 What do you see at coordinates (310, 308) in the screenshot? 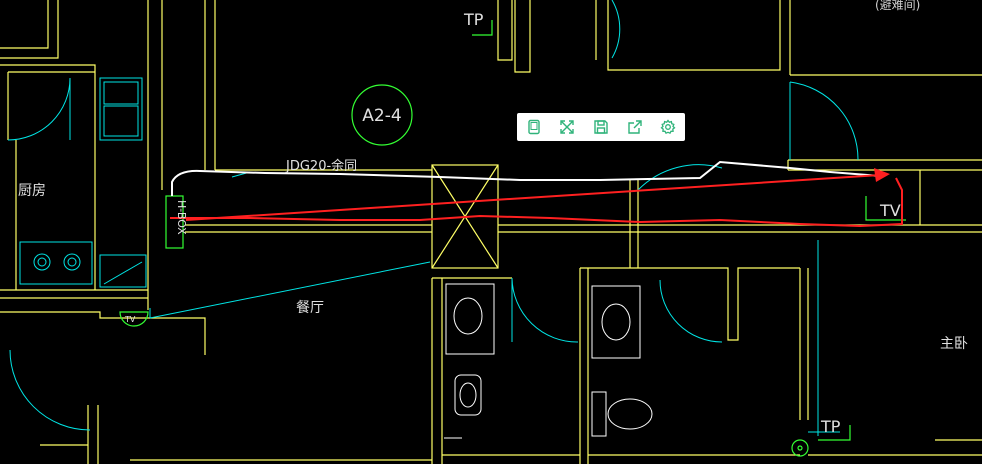
I see `dining-label: 餐厅` at bounding box center [310, 308].